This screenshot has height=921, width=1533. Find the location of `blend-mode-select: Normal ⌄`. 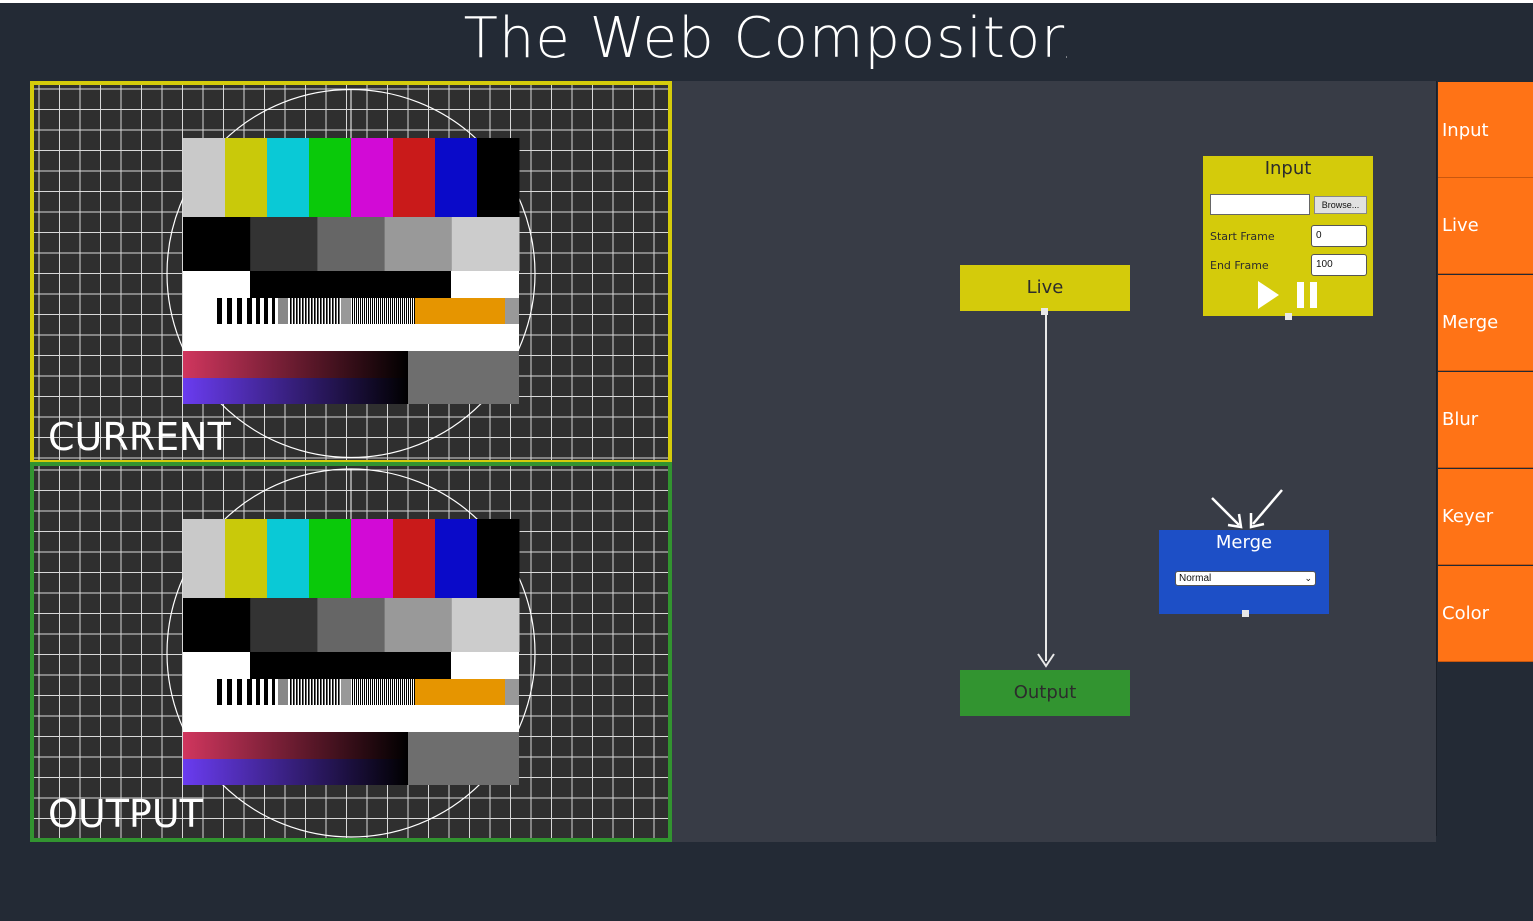

blend-mode-select: Normal ⌄ is located at coordinates (1245, 578).